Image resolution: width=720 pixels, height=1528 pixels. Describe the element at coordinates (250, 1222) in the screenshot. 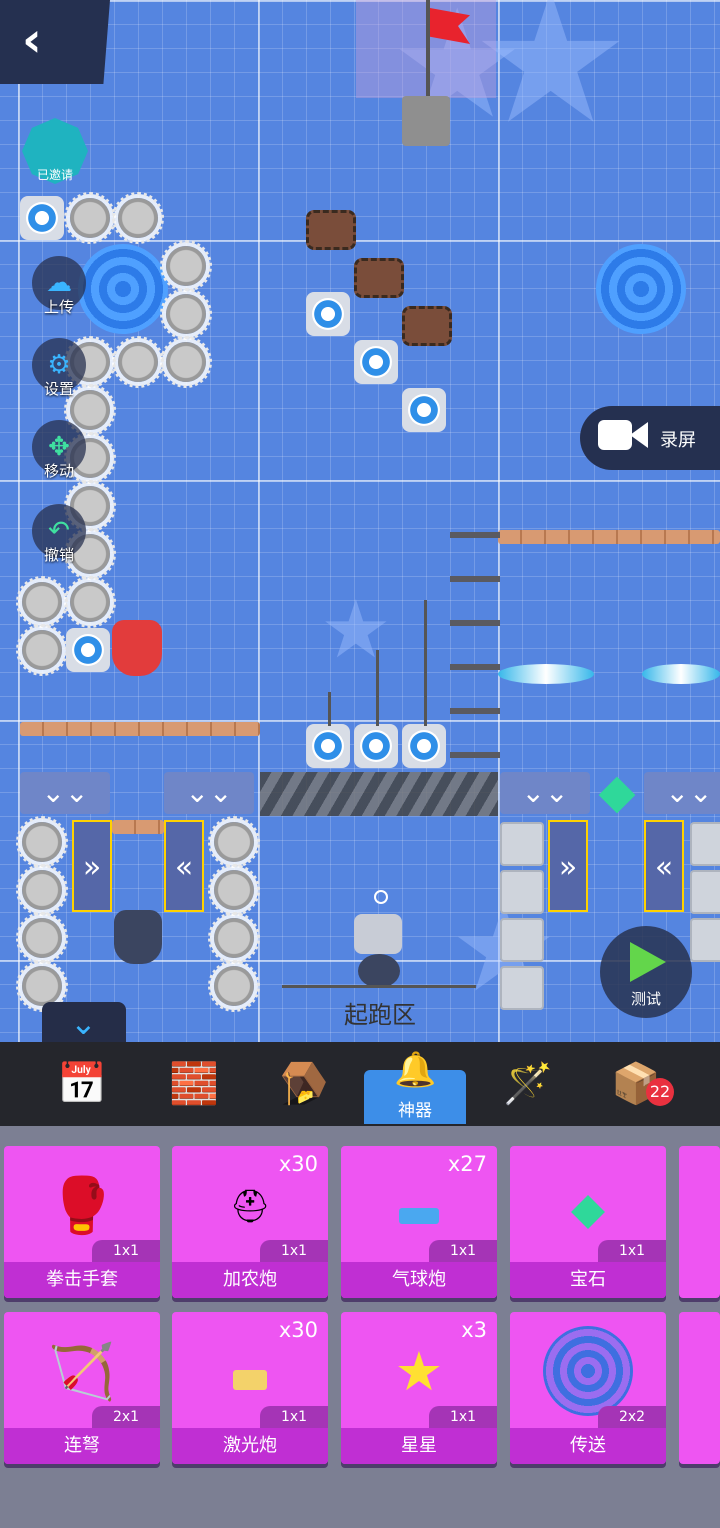

I see `item-card-cannon: x30 ⛑ 1x1 加农炮` at that location.